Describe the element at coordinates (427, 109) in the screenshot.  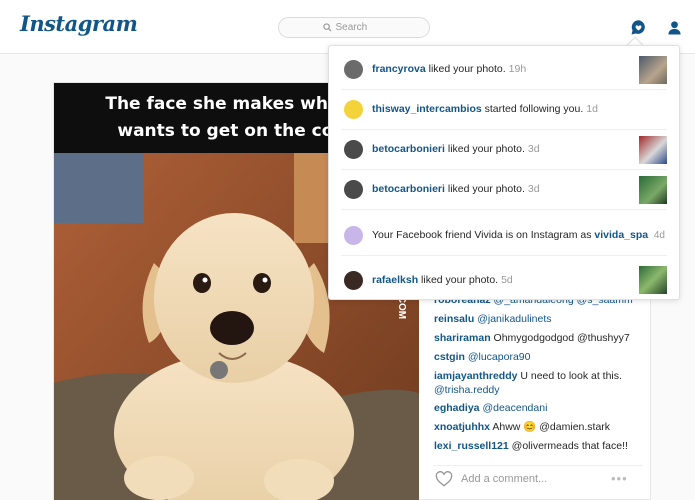
I see `notification-user: thisway_intercambios` at that location.